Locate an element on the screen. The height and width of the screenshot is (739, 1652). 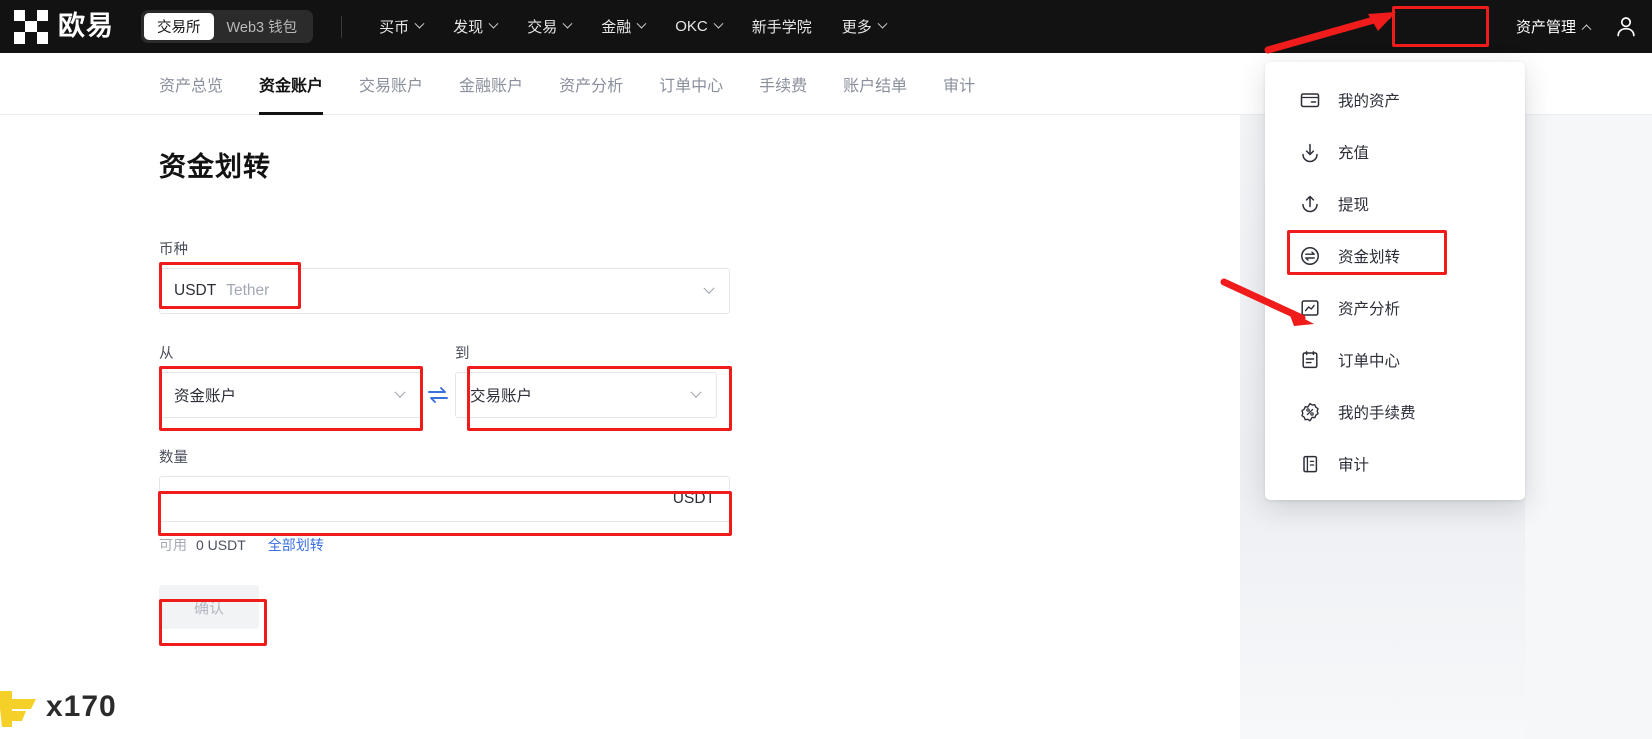
amount-input-wrapper: USDT is located at coordinates (444, 499).